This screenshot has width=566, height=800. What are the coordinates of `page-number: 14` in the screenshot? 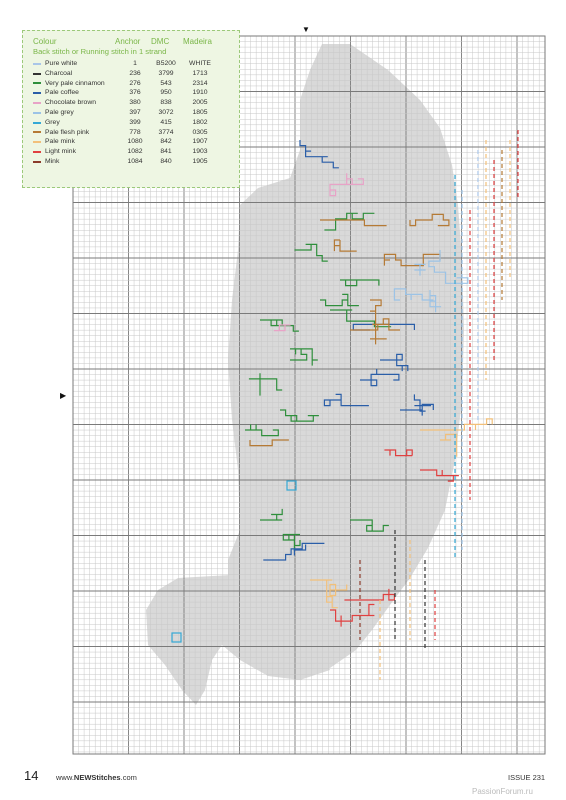 It's located at (31, 775).